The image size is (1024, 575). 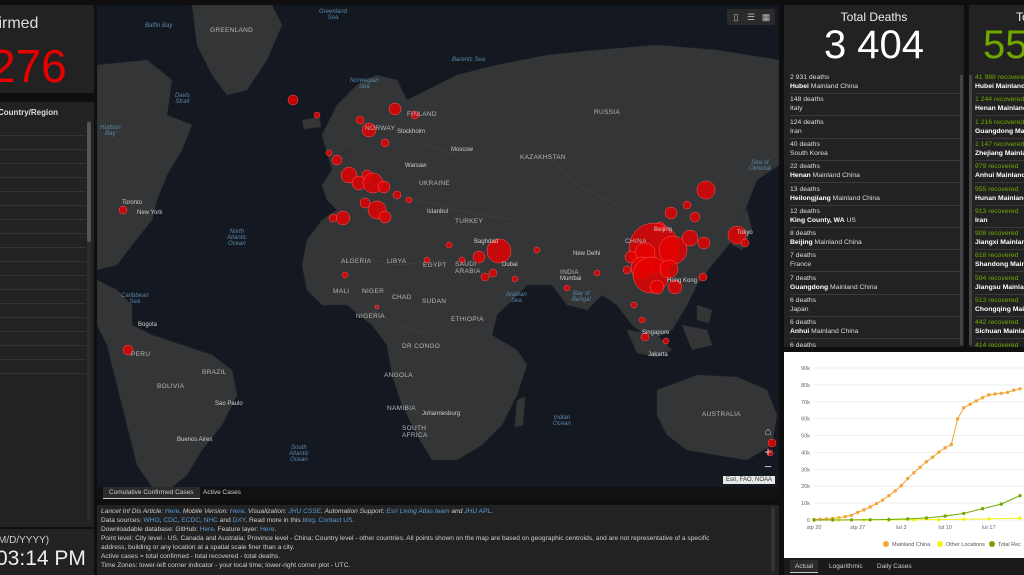 What do you see at coordinates (190, 520) in the screenshot?
I see `info-link: ECDC` at bounding box center [190, 520].